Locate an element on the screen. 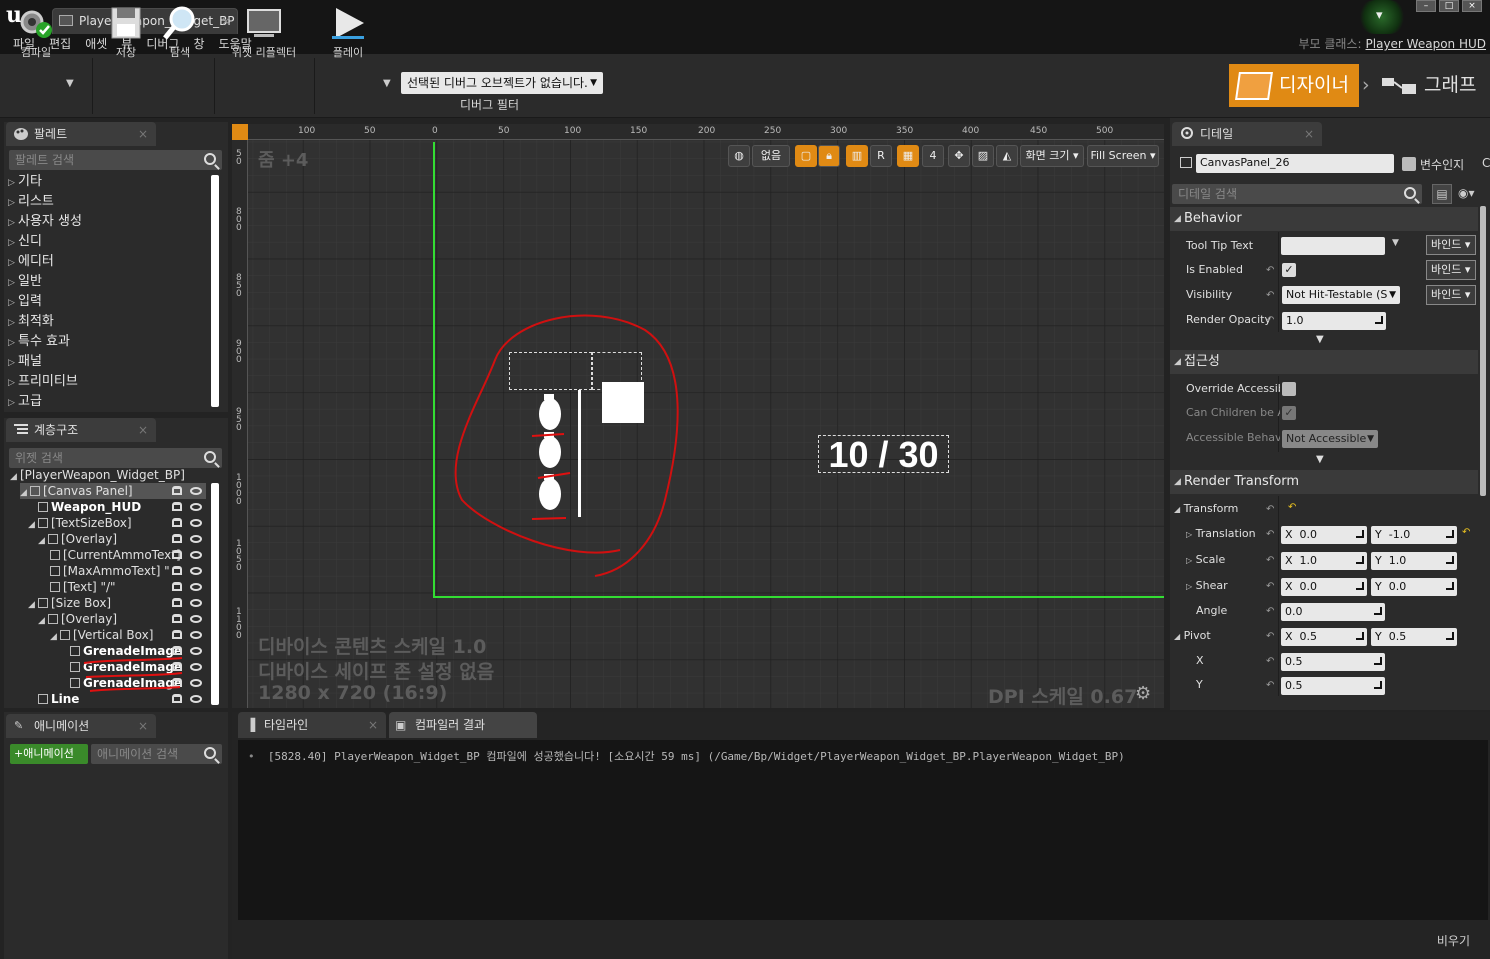  screen-size-dropdown: 화면 크기 ▾ is located at coordinates (1052, 156).